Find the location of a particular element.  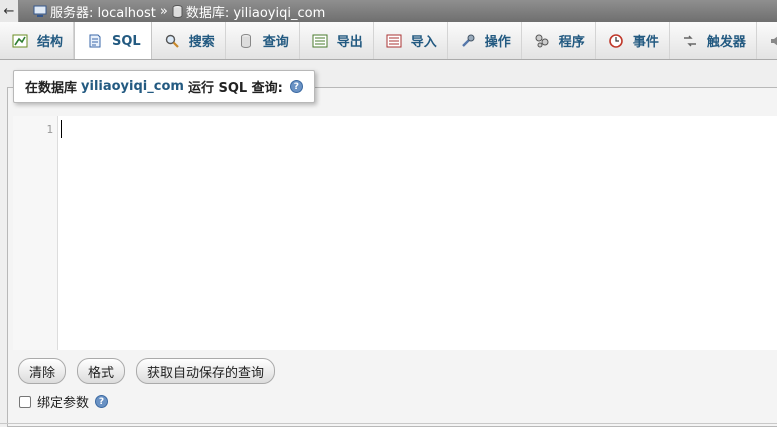

tab-query: 查询 is located at coordinates (263, 40).